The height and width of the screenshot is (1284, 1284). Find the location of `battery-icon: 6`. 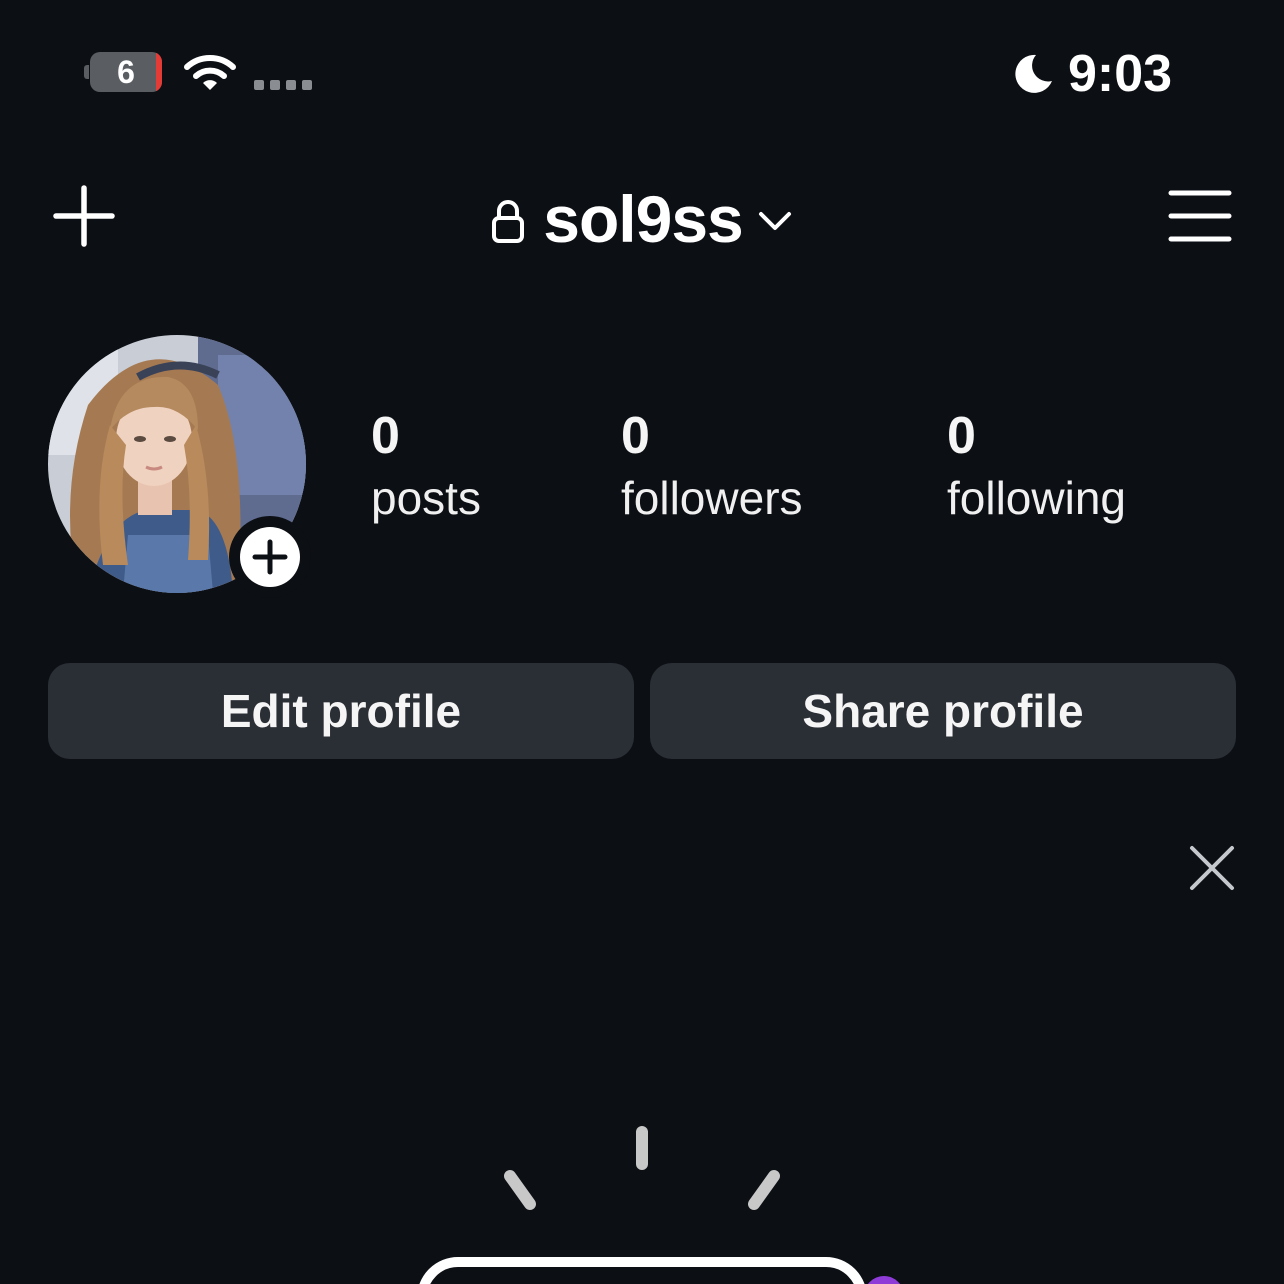

battery-icon: 6 is located at coordinates (124, 72).